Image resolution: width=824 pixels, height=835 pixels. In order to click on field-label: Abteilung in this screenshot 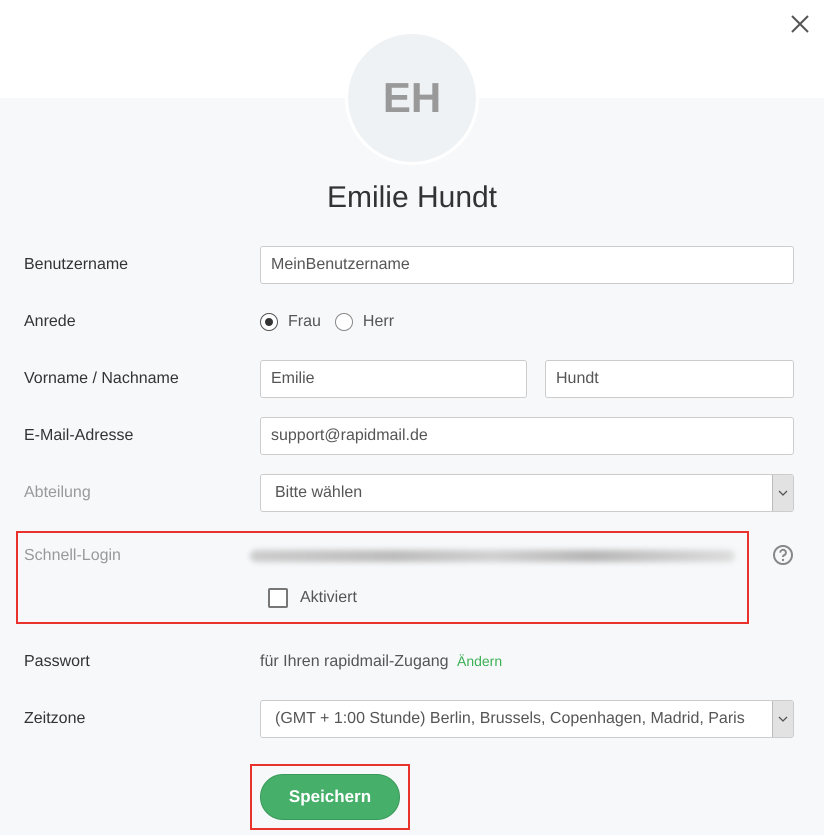, I will do `click(57, 493)`.